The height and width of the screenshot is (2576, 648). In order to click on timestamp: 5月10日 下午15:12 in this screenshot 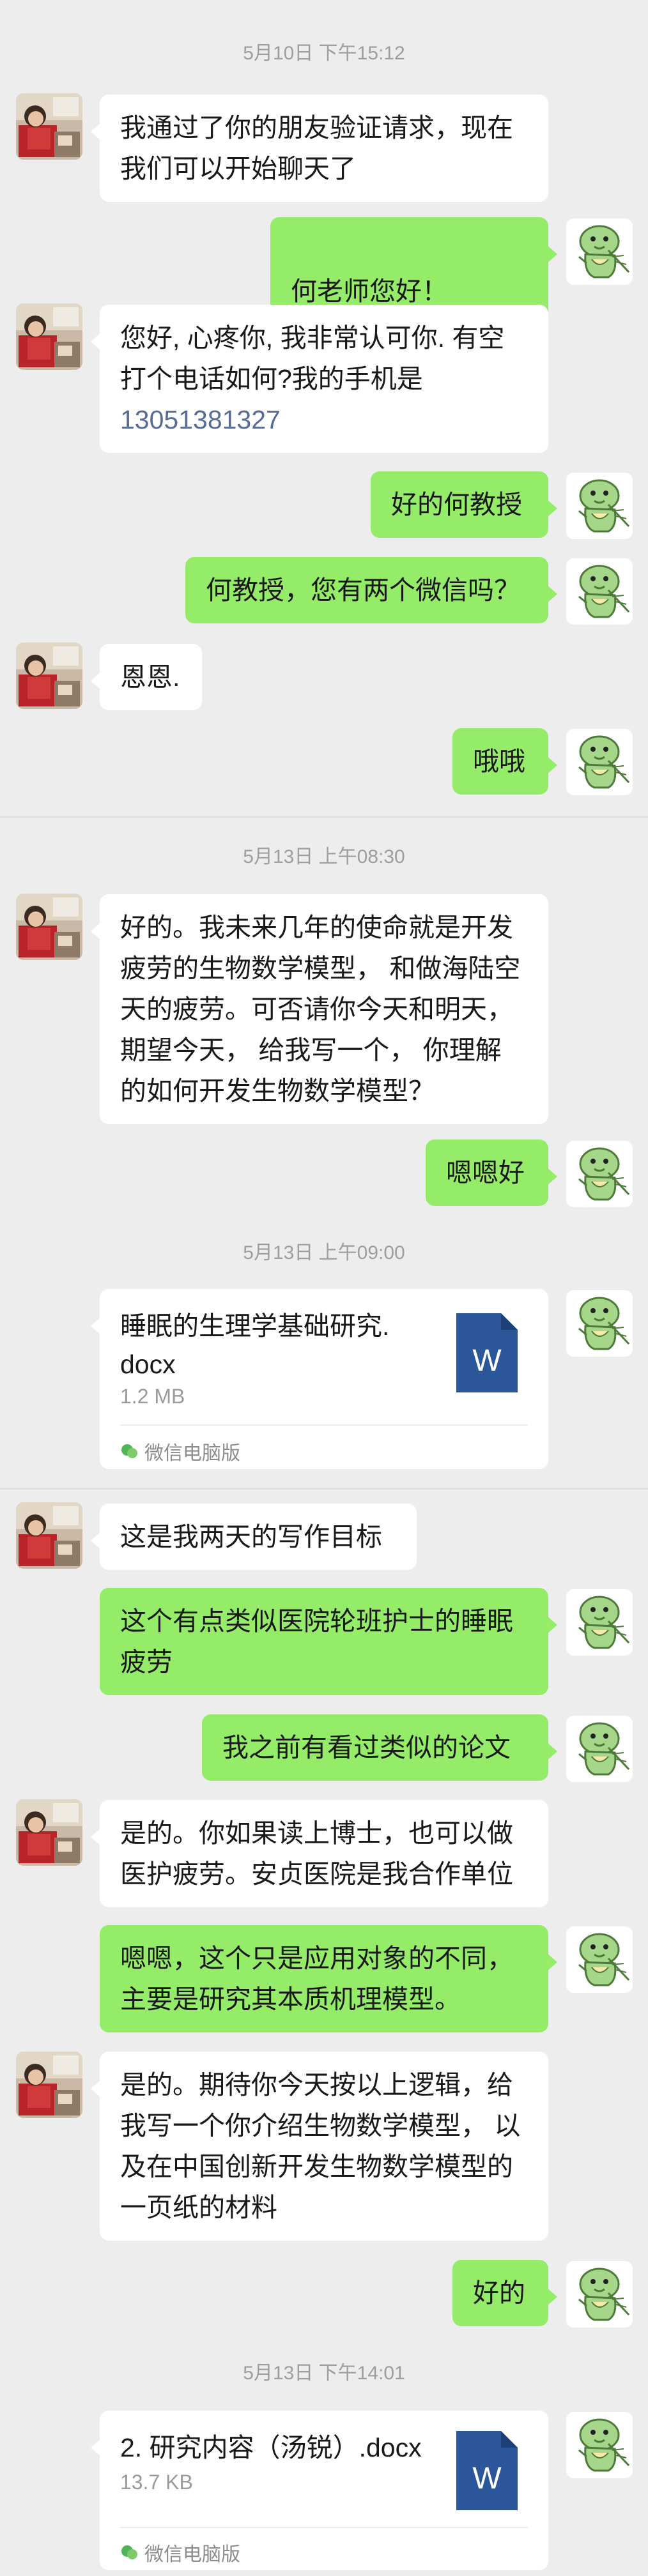, I will do `click(324, 53)`.